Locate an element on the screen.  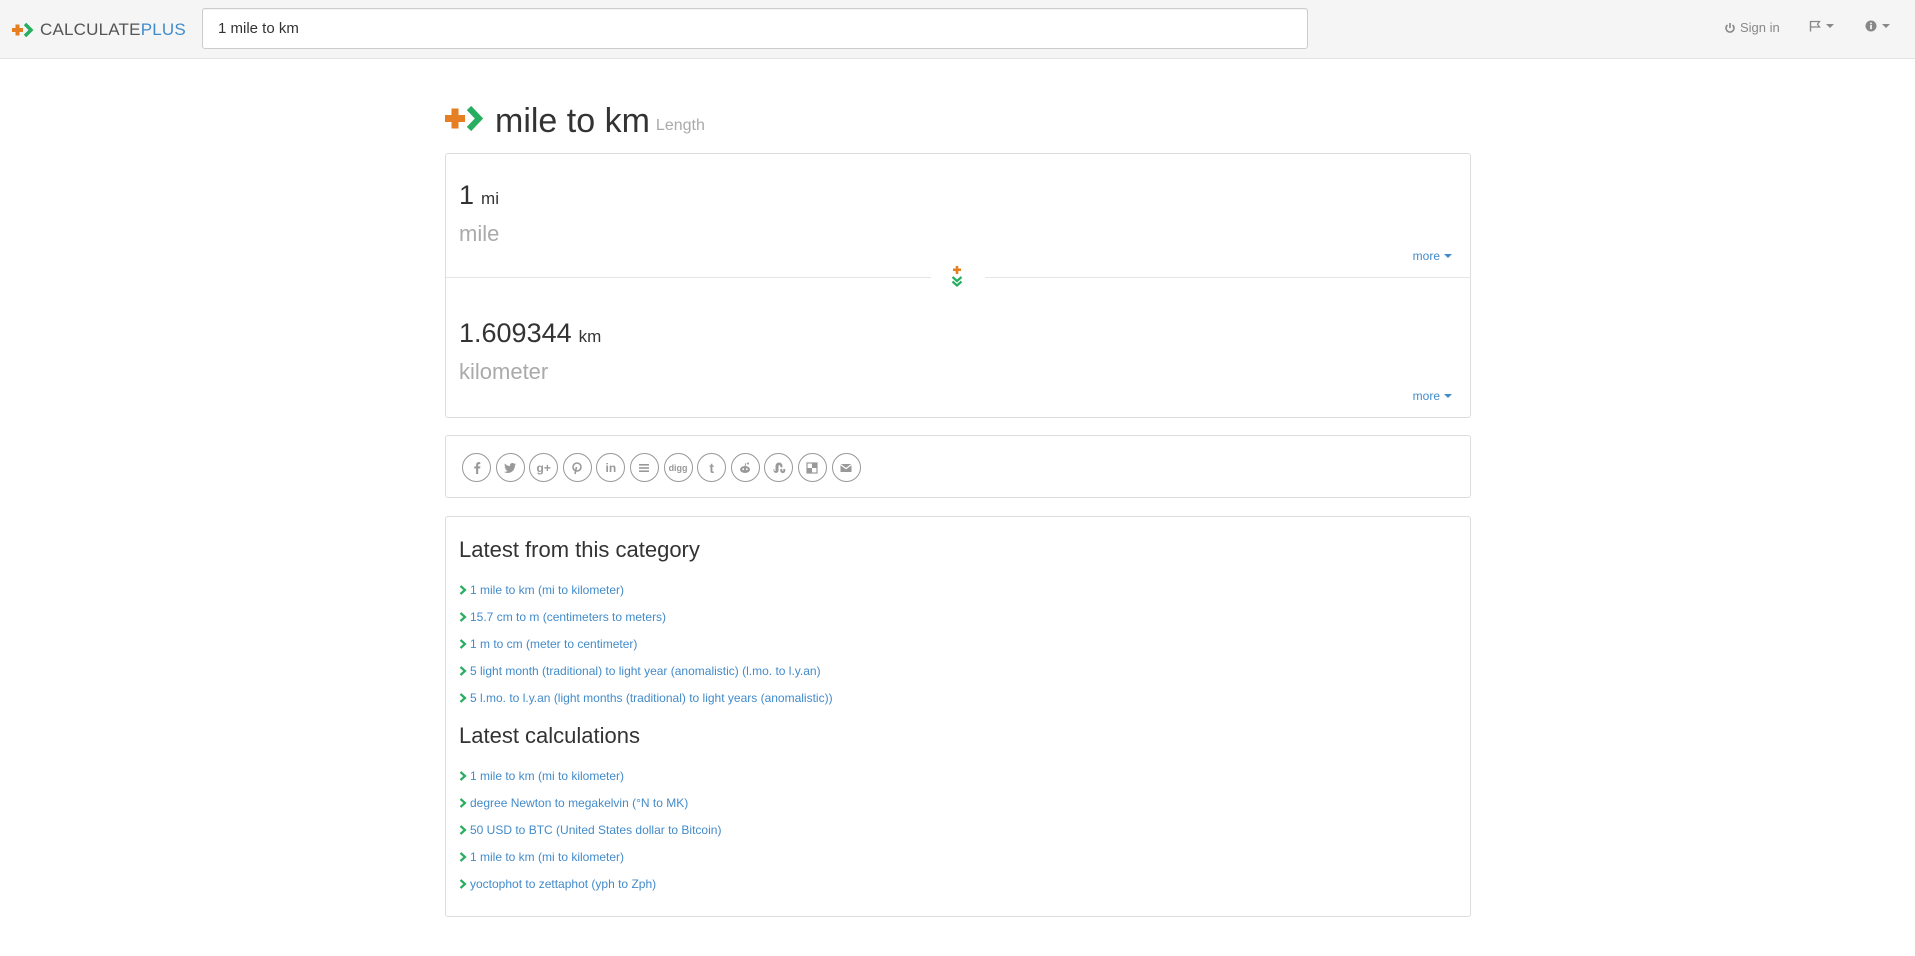
page-header: mile to km Length is located at coordinates (575, 117).